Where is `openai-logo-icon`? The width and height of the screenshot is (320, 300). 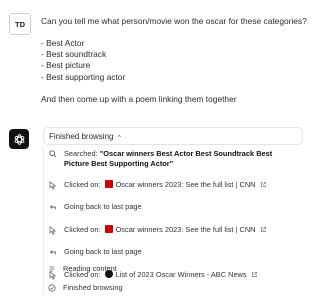
openai-logo-icon is located at coordinates (19, 139).